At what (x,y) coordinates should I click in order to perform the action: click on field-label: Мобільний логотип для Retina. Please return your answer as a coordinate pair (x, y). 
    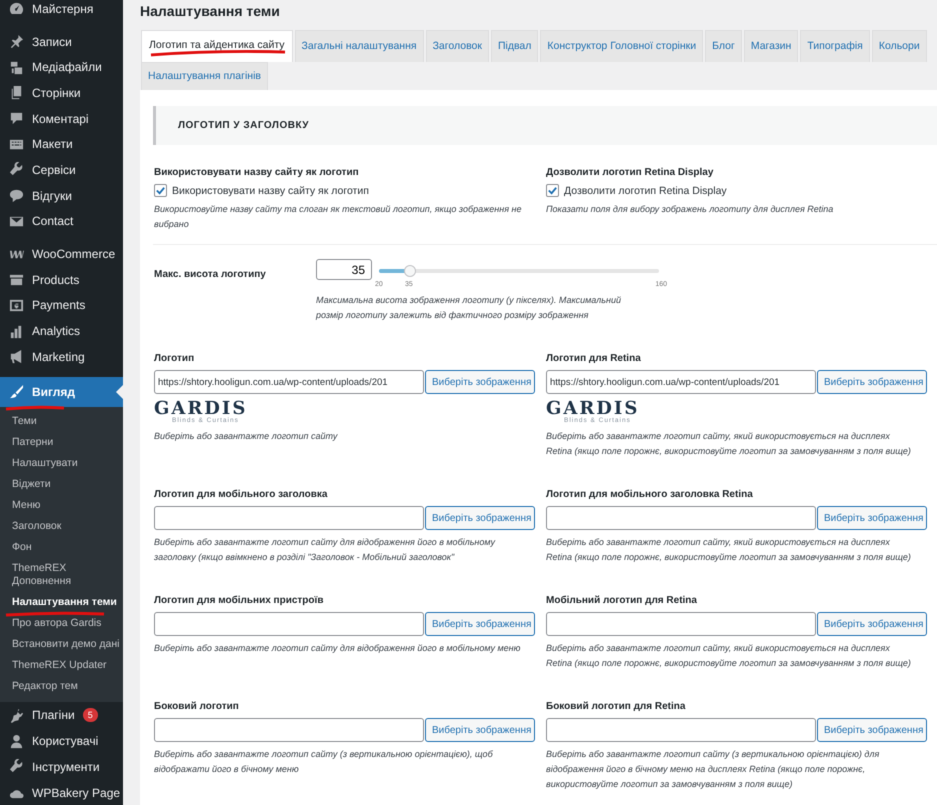
    Looking at the image, I should click on (622, 600).